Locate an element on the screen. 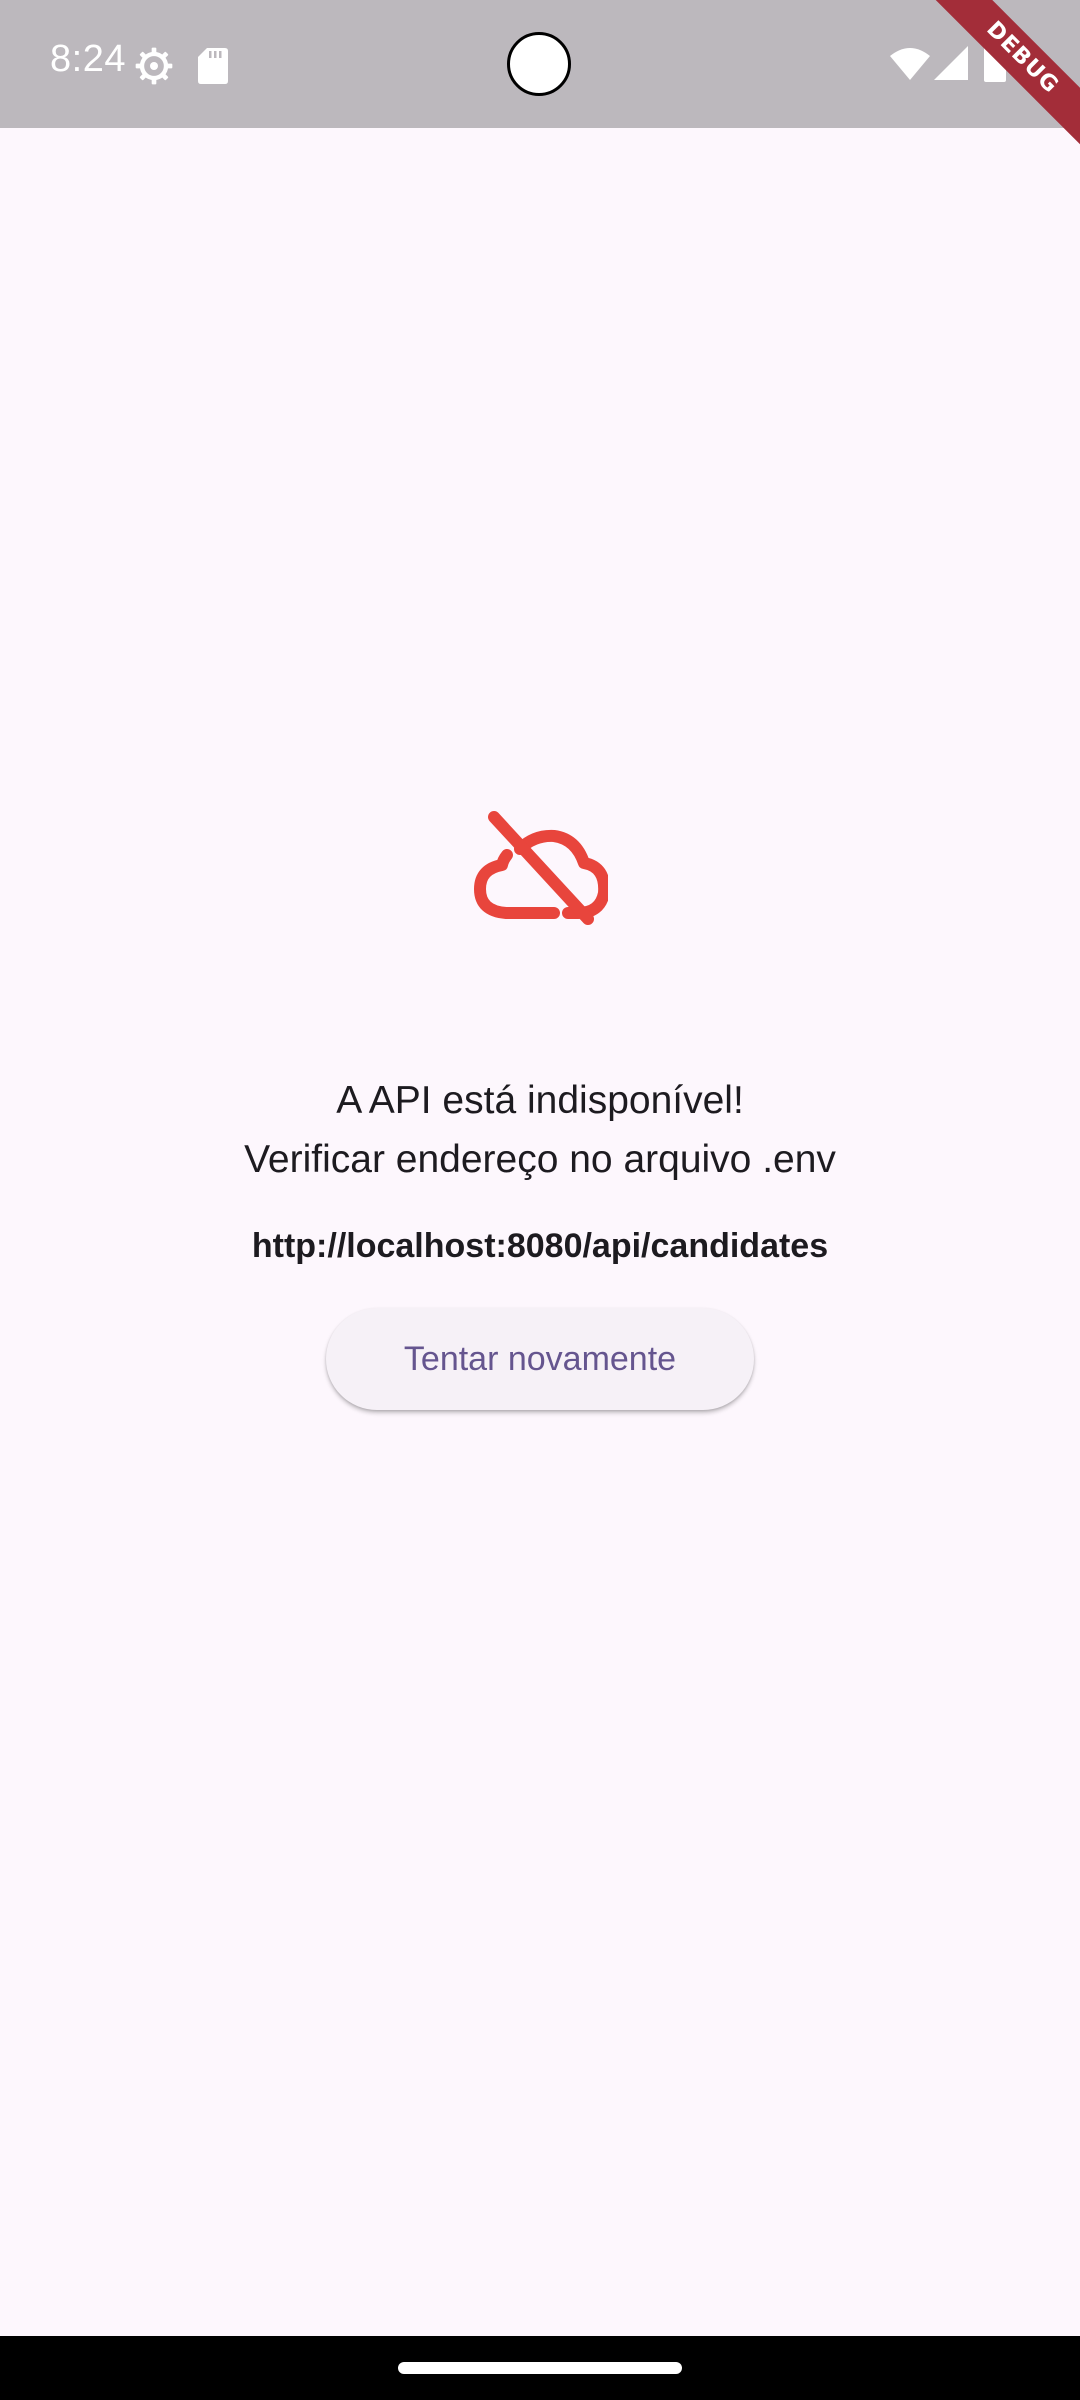  retry-button-label: Tentar novamente is located at coordinates (540, 1358).